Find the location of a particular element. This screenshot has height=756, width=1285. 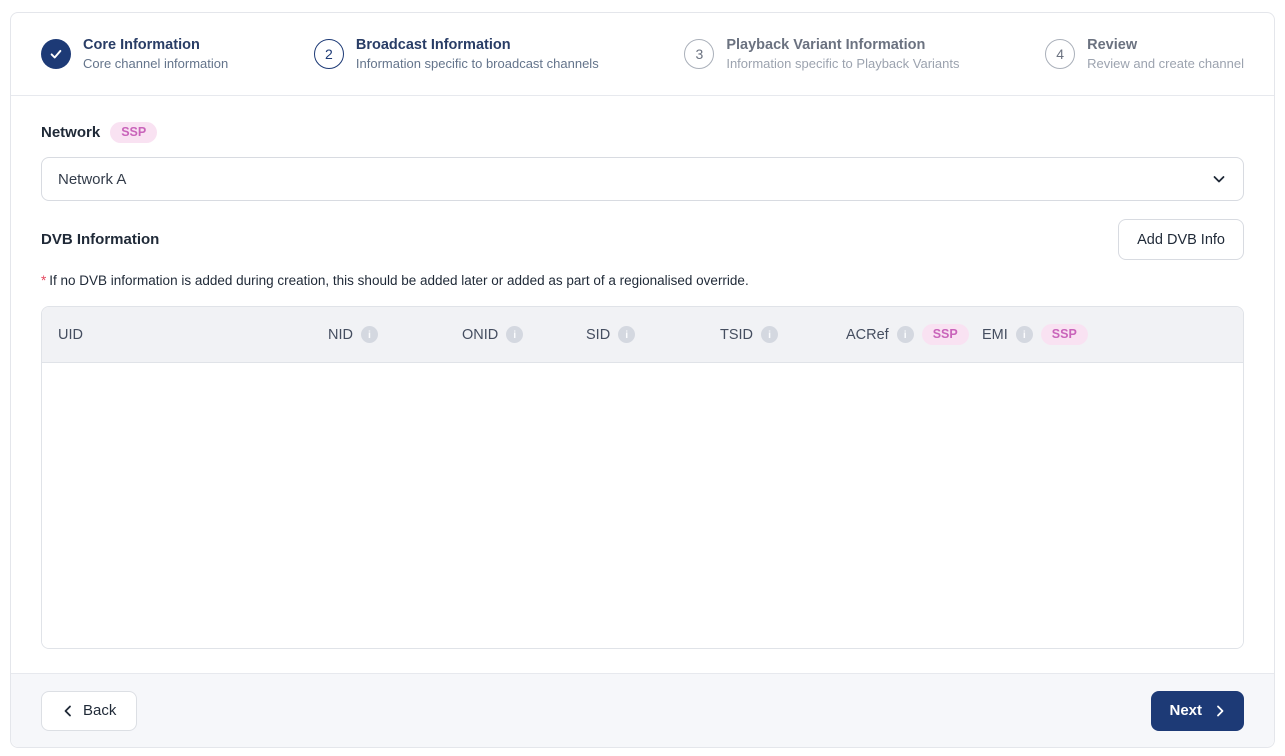

step-title: Playback Variant Information is located at coordinates (826, 45).